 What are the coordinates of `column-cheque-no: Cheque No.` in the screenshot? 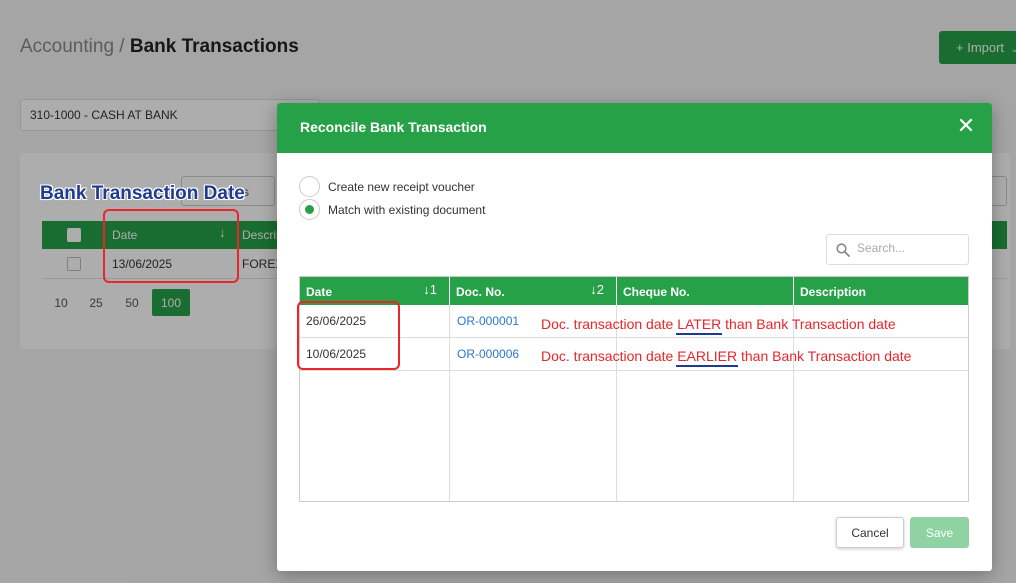 It's located at (705, 291).